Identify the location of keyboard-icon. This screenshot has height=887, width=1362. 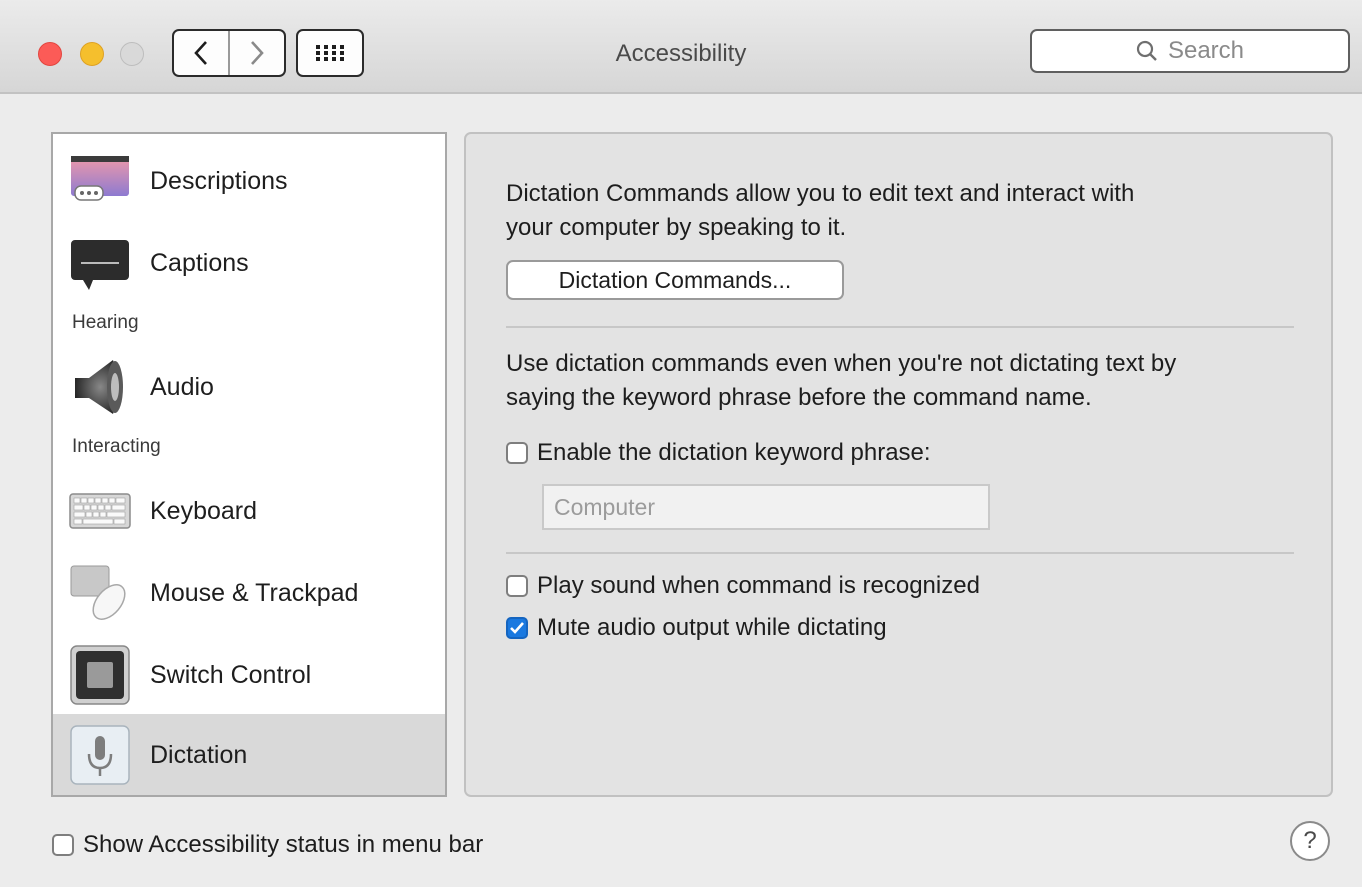
(100, 511).